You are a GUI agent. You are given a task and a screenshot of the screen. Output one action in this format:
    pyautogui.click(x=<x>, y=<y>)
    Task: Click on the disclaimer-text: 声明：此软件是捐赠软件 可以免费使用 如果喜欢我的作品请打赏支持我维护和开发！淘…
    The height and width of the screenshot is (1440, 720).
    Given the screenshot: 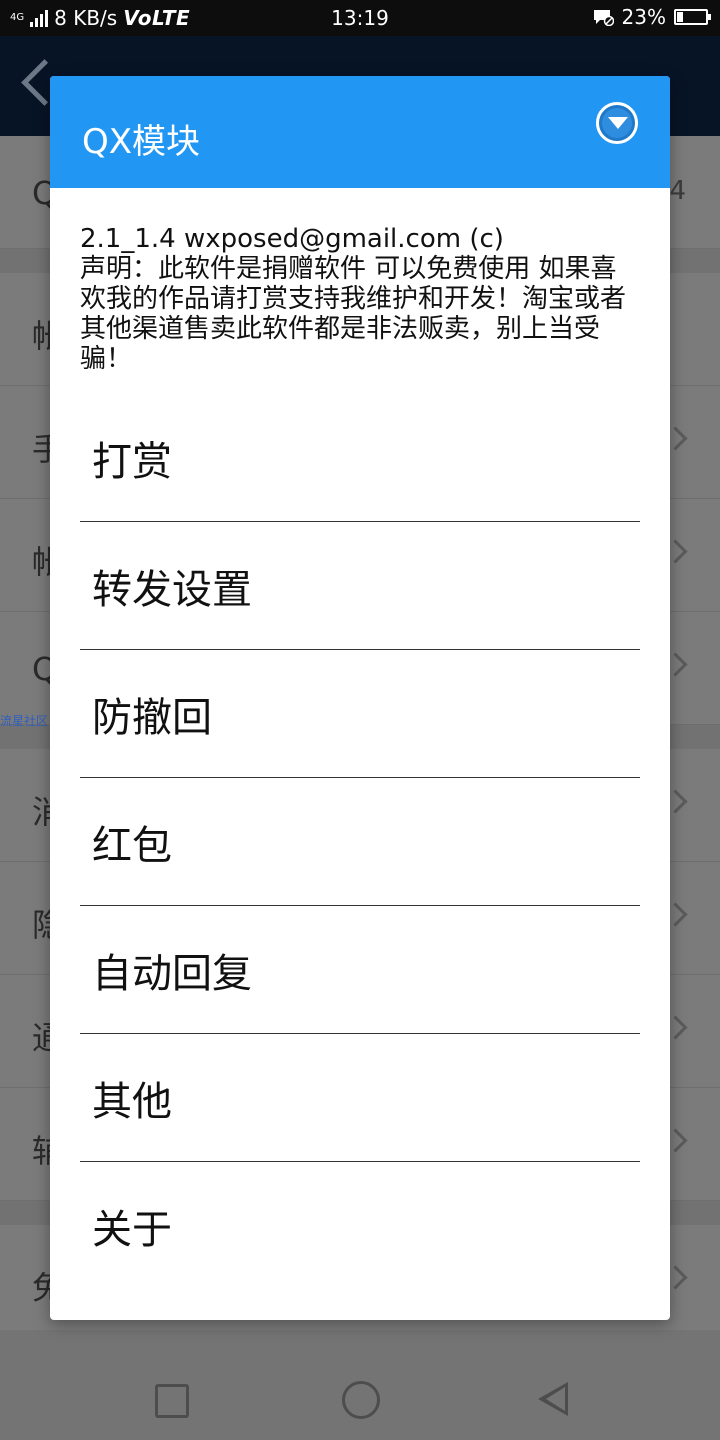 What is the action you would take?
    pyautogui.click(x=353, y=314)
    